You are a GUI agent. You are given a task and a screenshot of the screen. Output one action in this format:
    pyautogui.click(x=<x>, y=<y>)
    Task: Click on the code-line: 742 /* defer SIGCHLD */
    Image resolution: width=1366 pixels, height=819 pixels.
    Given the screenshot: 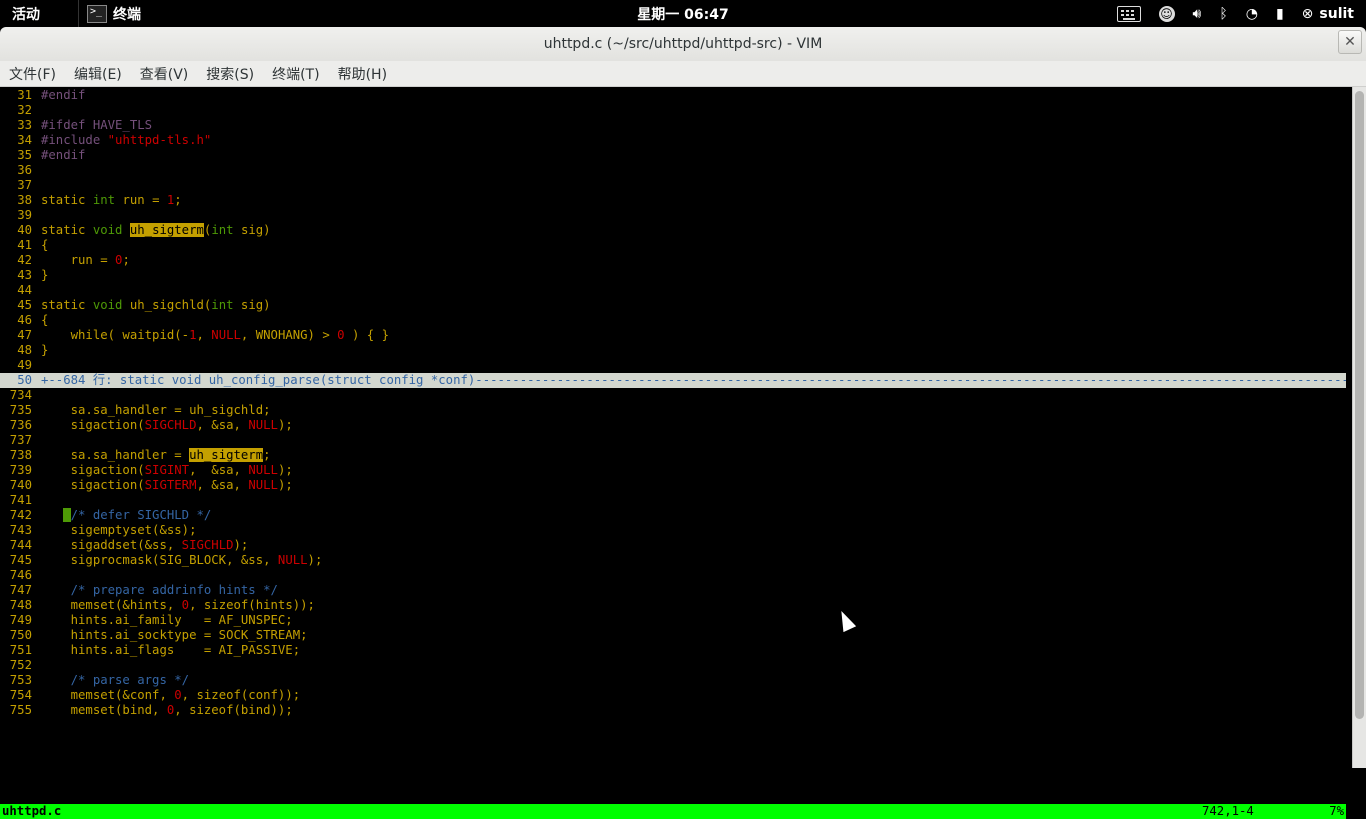 What is the action you would take?
    pyautogui.click(x=676, y=515)
    